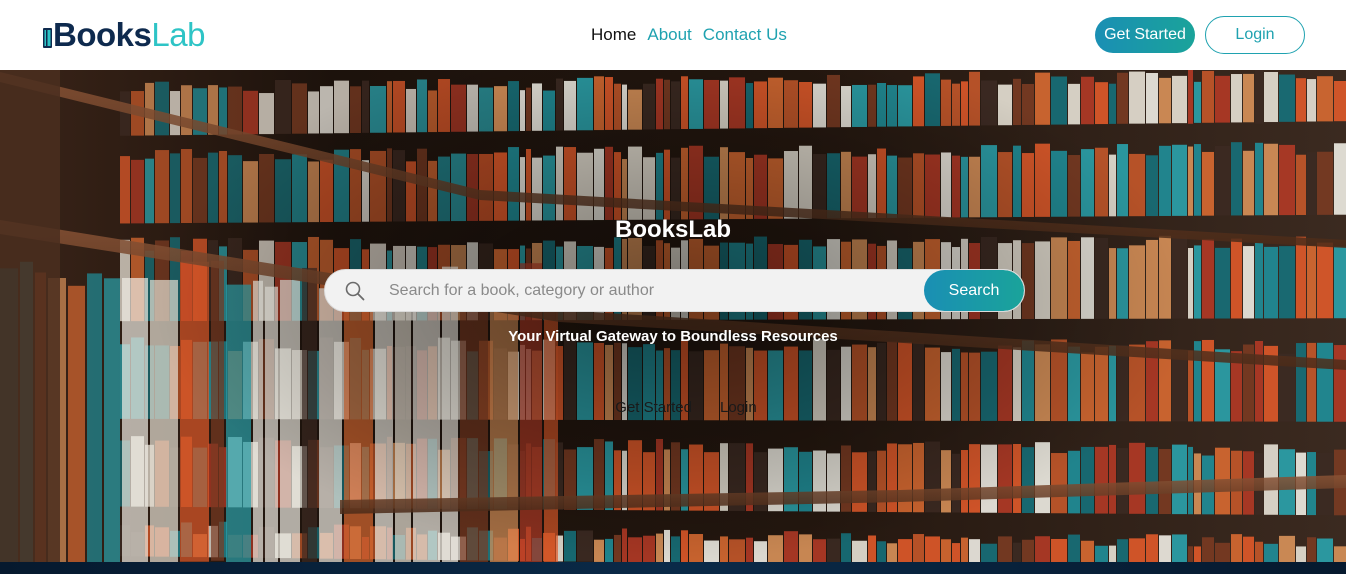 This screenshot has width=1346, height=574. What do you see at coordinates (355, 291) in the screenshot?
I see `search-icon` at bounding box center [355, 291].